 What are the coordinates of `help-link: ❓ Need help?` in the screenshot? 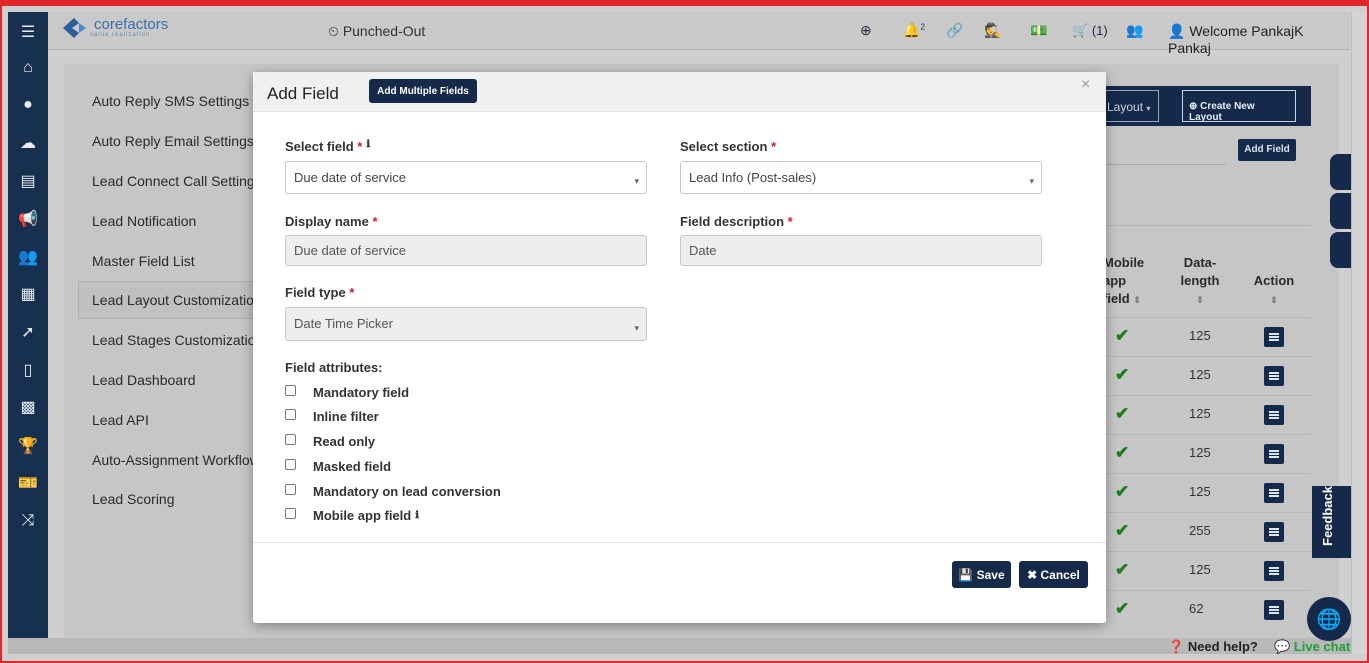 It's located at (1213, 647).